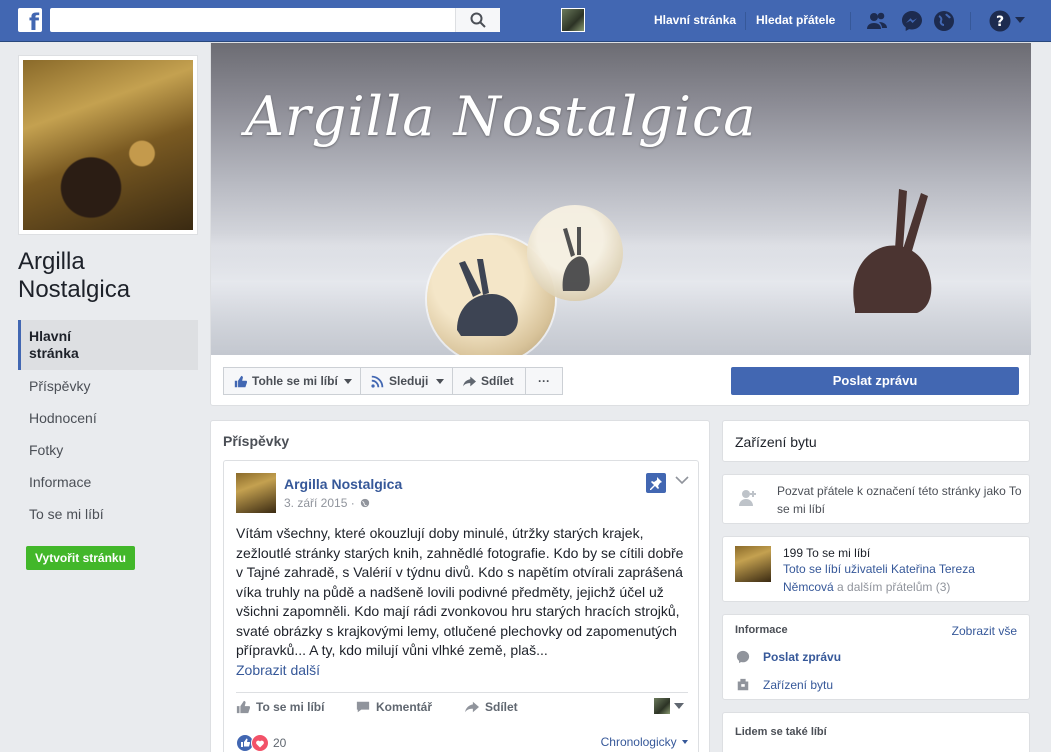 This screenshot has width=1051, height=752. What do you see at coordinates (798, 685) in the screenshot?
I see `info-category-link: Zařízení bytu` at bounding box center [798, 685].